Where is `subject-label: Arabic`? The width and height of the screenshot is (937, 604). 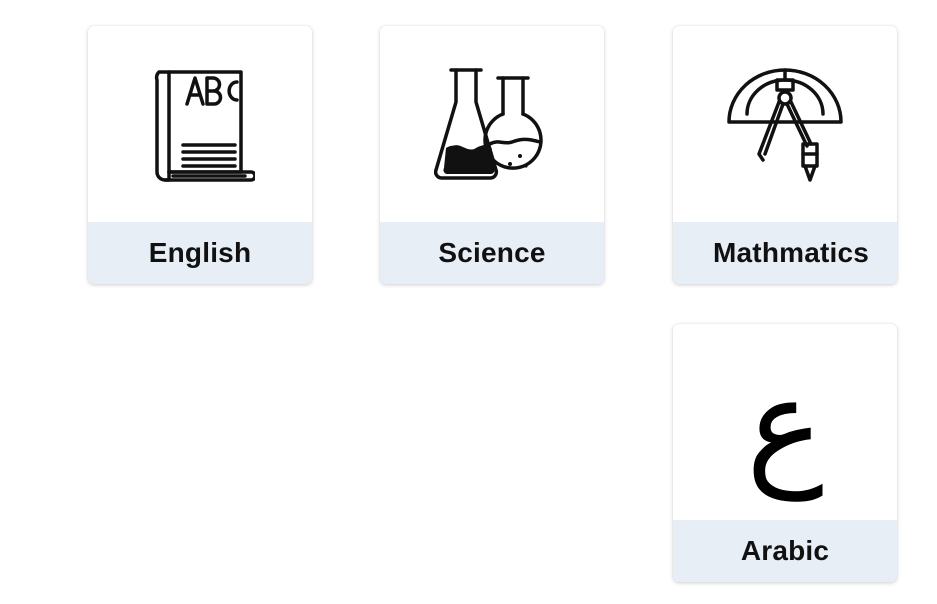
subject-label: Arabic is located at coordinates (785, 550).